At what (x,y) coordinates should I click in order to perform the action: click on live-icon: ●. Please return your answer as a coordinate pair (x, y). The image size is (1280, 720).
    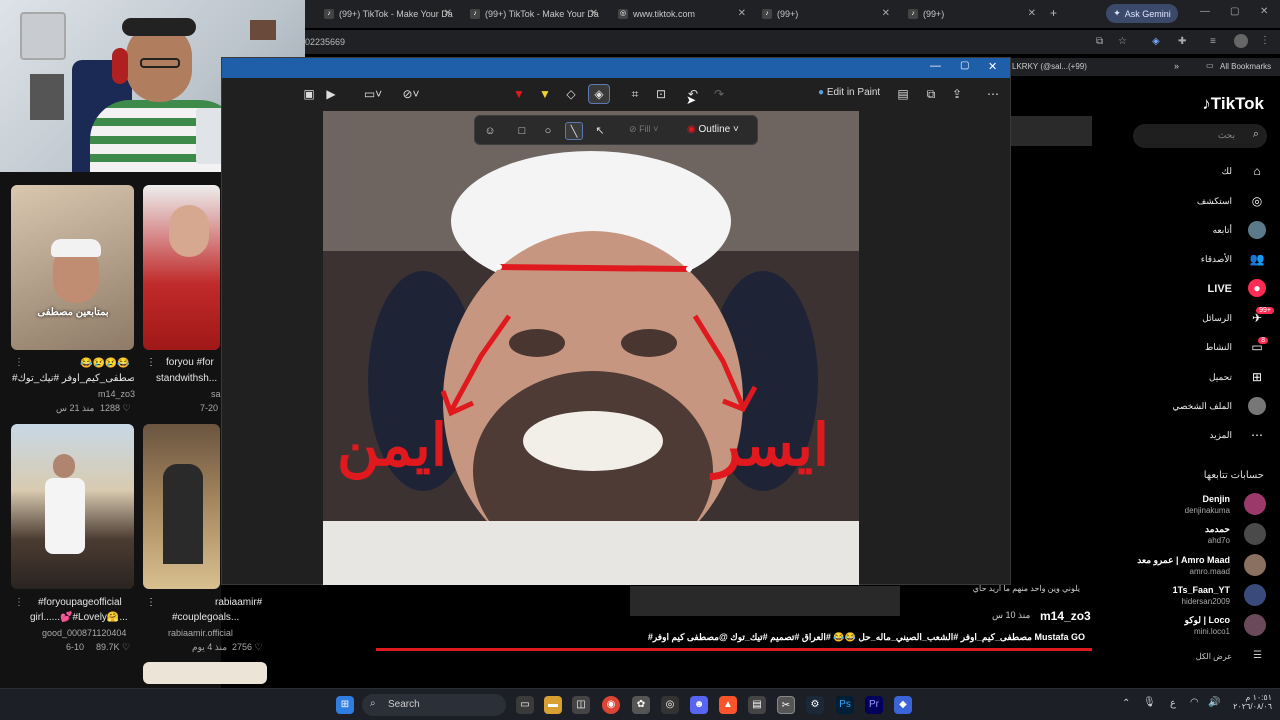
    Looking at the image, I should click on (1257, 288).